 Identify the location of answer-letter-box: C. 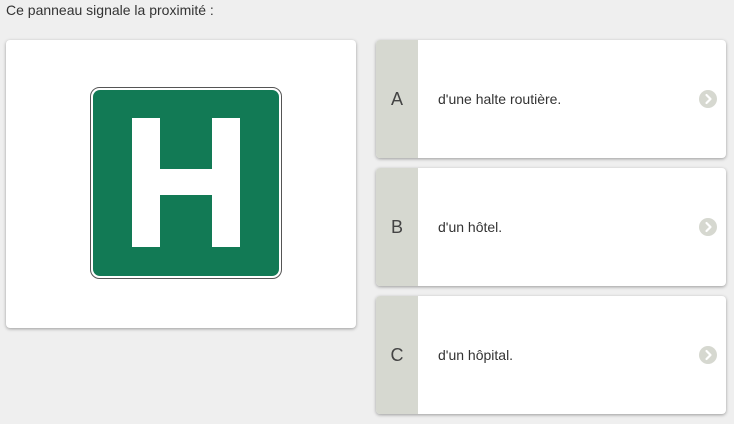
(397, 355).